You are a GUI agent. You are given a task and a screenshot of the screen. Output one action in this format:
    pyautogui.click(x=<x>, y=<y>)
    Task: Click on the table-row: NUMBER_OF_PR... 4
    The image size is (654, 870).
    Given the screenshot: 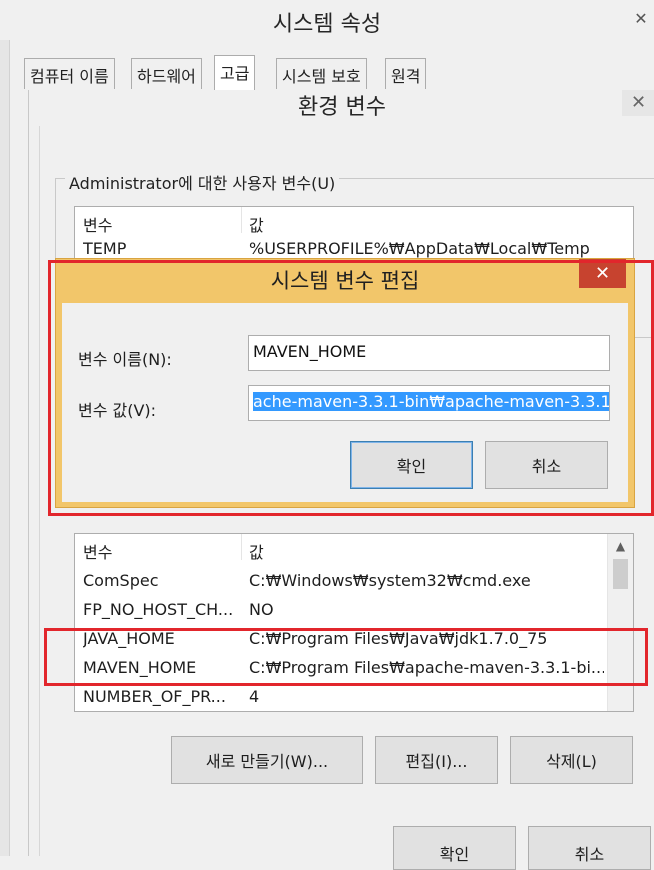 What is the action you would take?
    pyautogui.click(x=342, y=697)
    